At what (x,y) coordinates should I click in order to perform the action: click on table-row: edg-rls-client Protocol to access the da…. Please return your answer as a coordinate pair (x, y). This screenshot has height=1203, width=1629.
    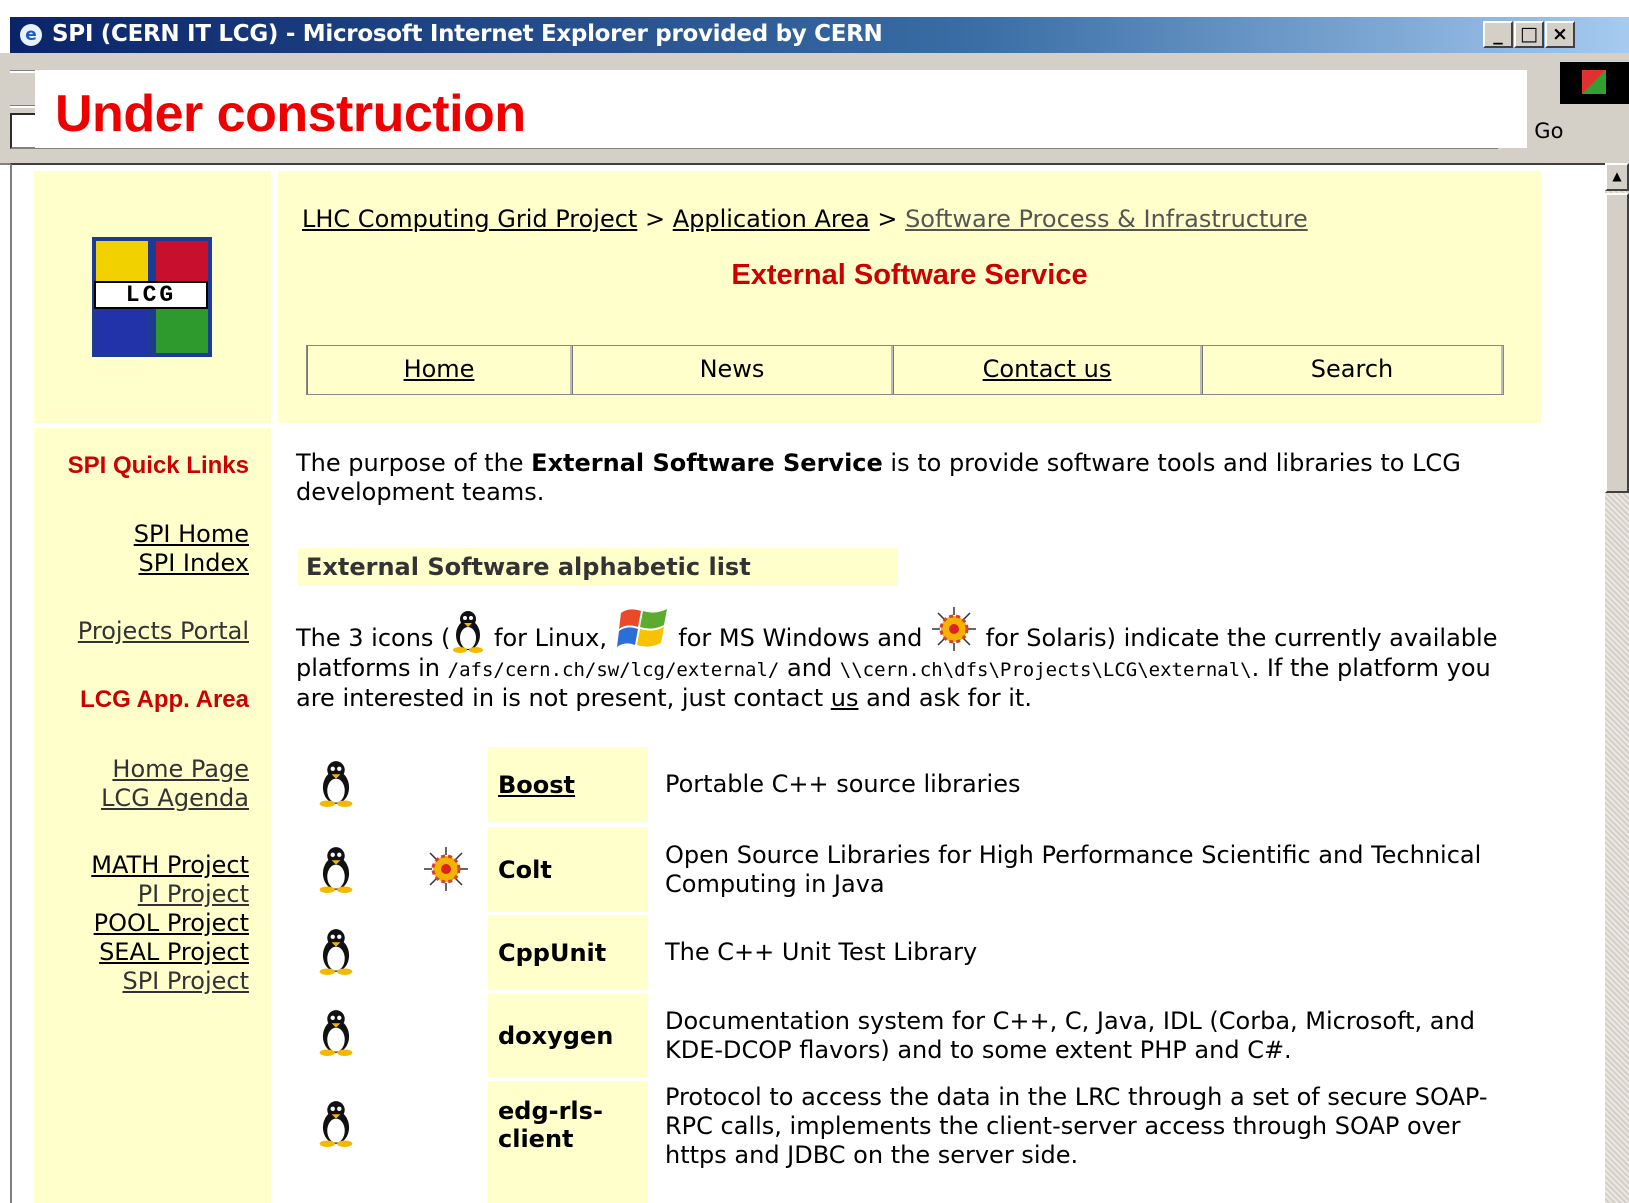
    Looking at the image, I should click on (908, 1142).